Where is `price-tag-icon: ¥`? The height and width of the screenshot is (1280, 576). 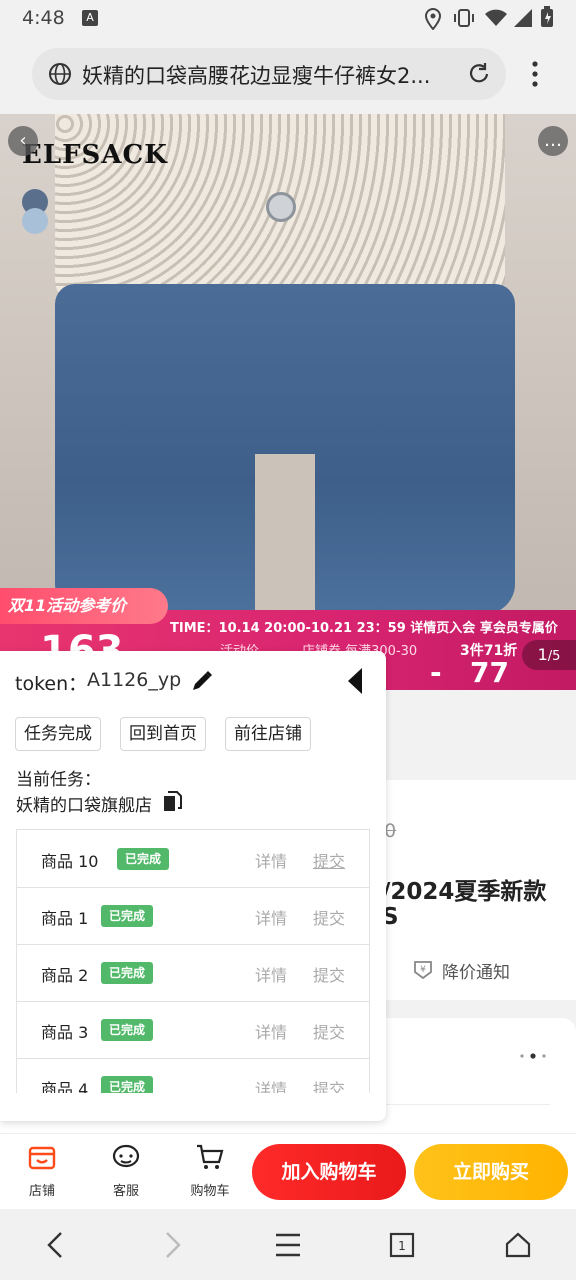
price-tag-icon: ¥ is located at coordinates (423, 970).